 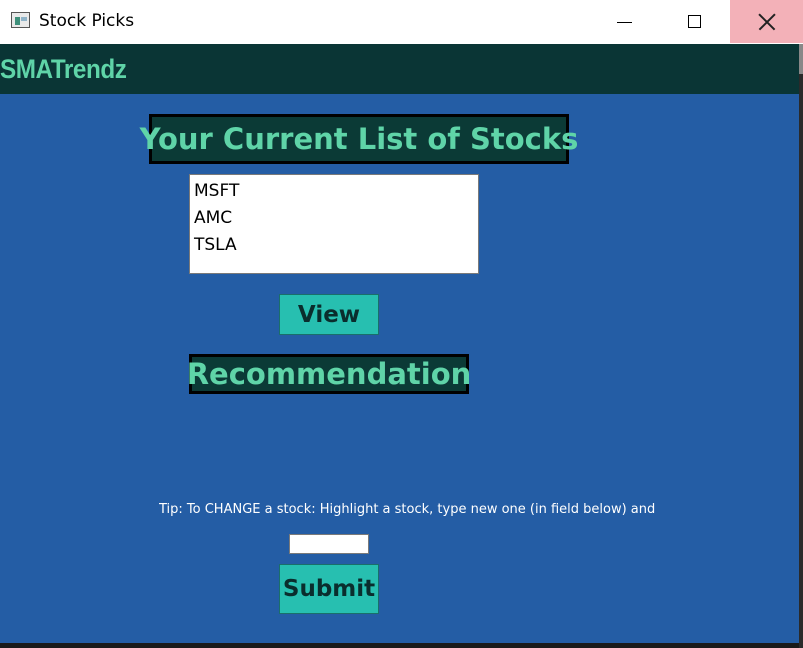 What do you see at coordinates (329, 314) in the screenshot?
I see `view-button: View` at bounding box center [329, 314].